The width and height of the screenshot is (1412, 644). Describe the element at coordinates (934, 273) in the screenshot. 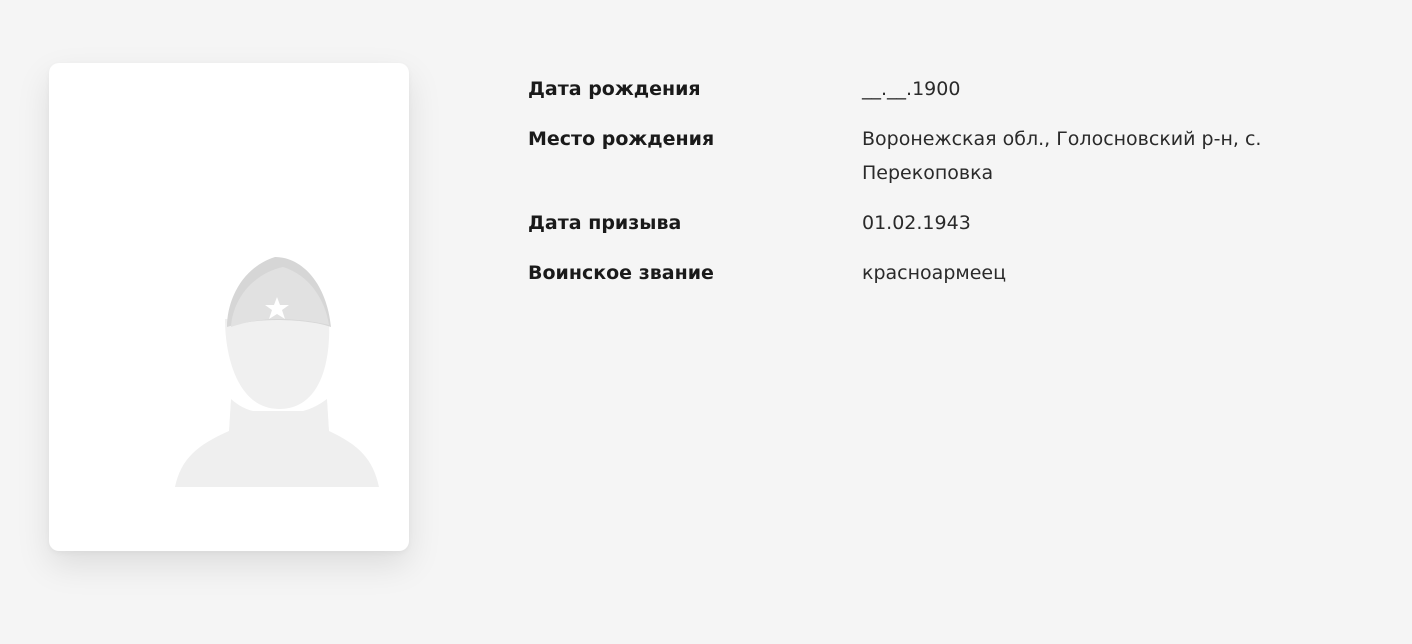

I see `military-rank-value: красноармеец` at that location.